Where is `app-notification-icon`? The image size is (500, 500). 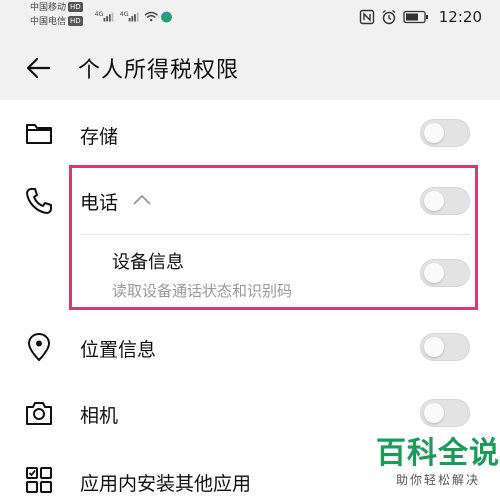 app-notification-icon is located at coordinates (166, 17).